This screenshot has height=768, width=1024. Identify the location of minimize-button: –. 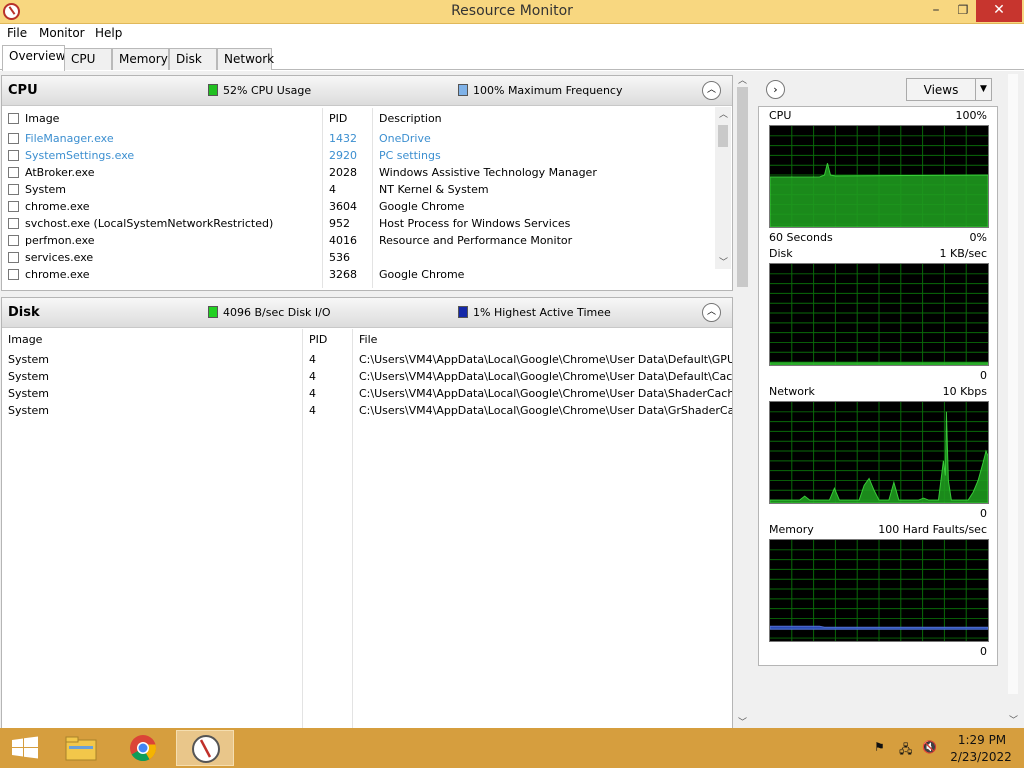
(936, 11).